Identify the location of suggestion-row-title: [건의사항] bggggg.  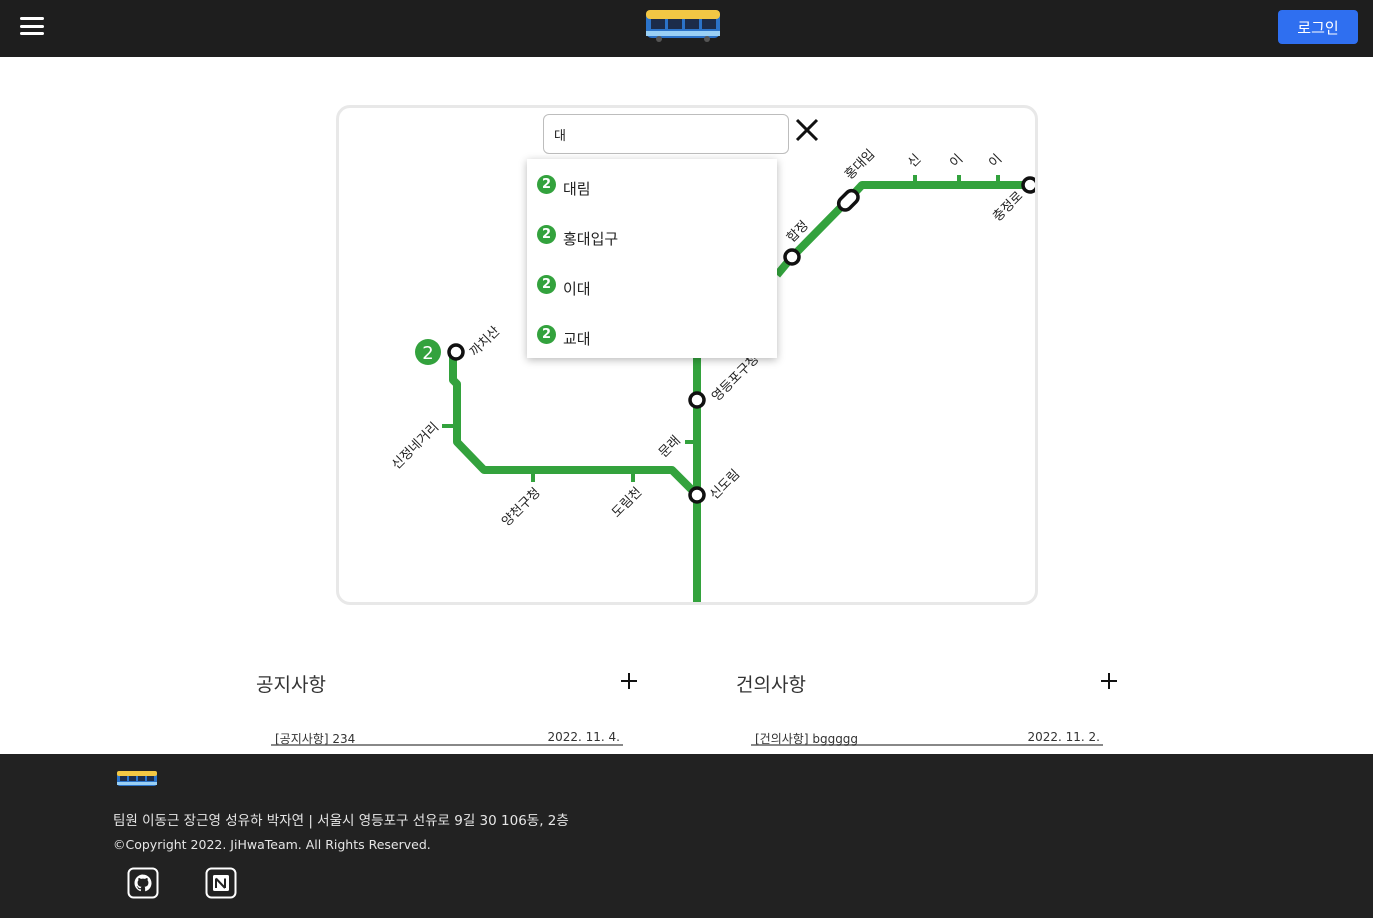
(807, 739).